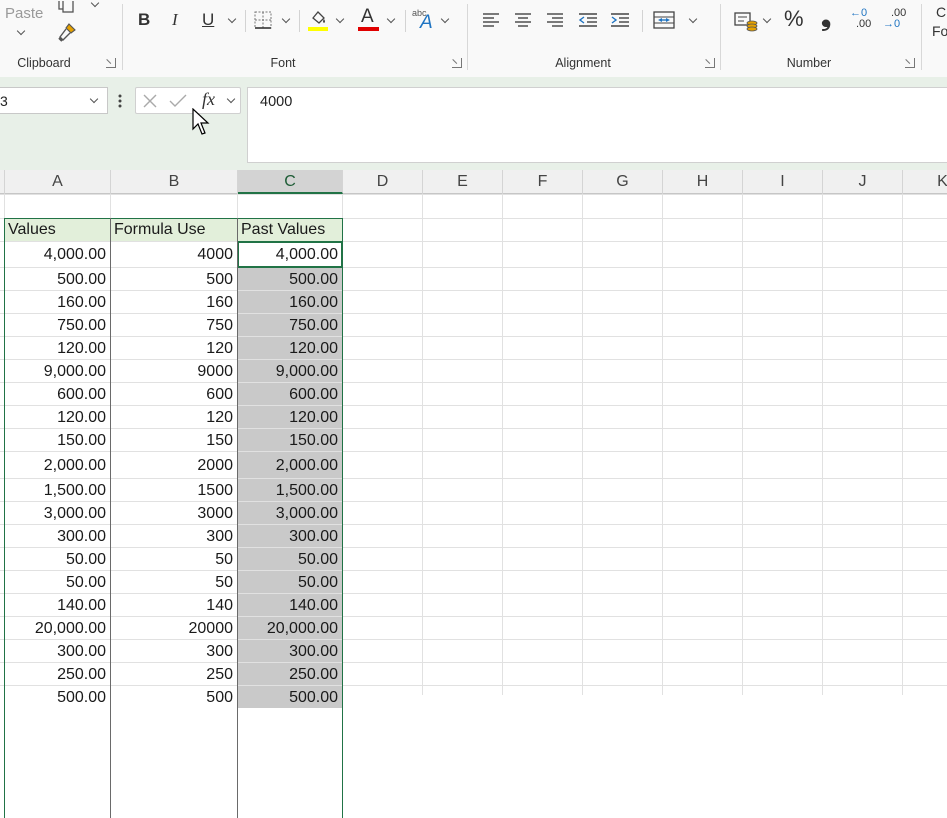 The image size is (947, 818). Describe the element at coordinates (175, 20) in the screenshot. I see `italic-button: I` at that location.